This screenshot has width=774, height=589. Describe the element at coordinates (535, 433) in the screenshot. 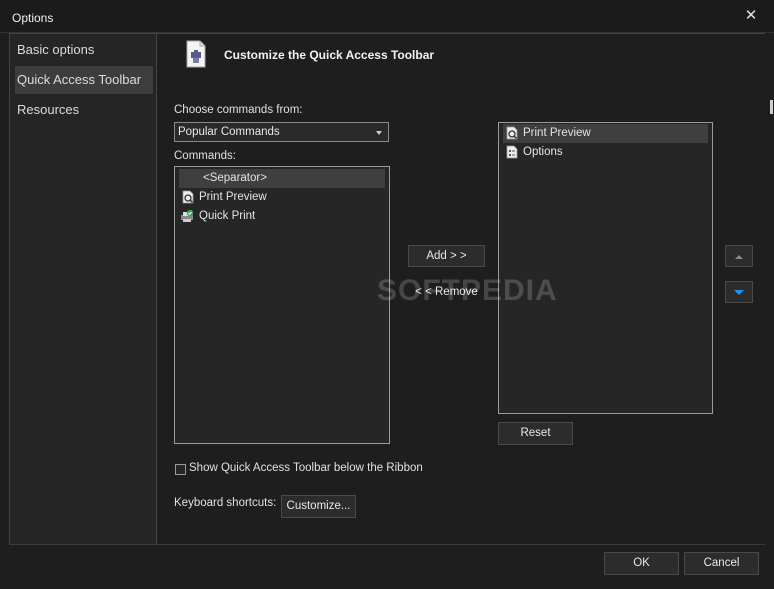

I see `reset-button: Reset` at that location.